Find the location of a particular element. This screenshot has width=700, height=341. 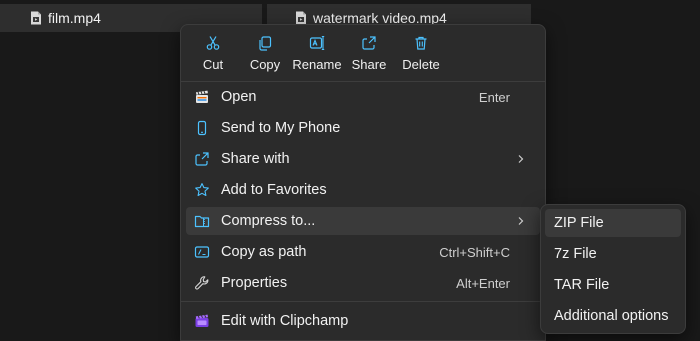

submenu-item-tar-file: TAR File is located at coordinates (613, 285).